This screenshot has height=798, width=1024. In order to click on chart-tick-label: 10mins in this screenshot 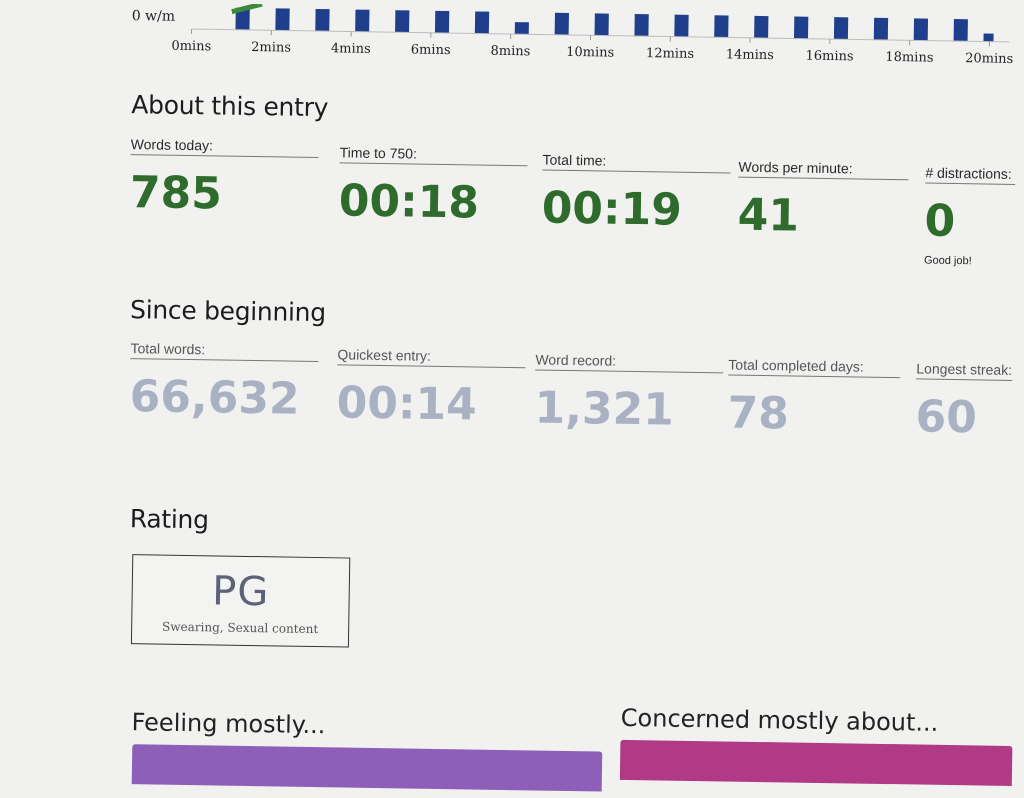, I will do `click(590, 53)`.